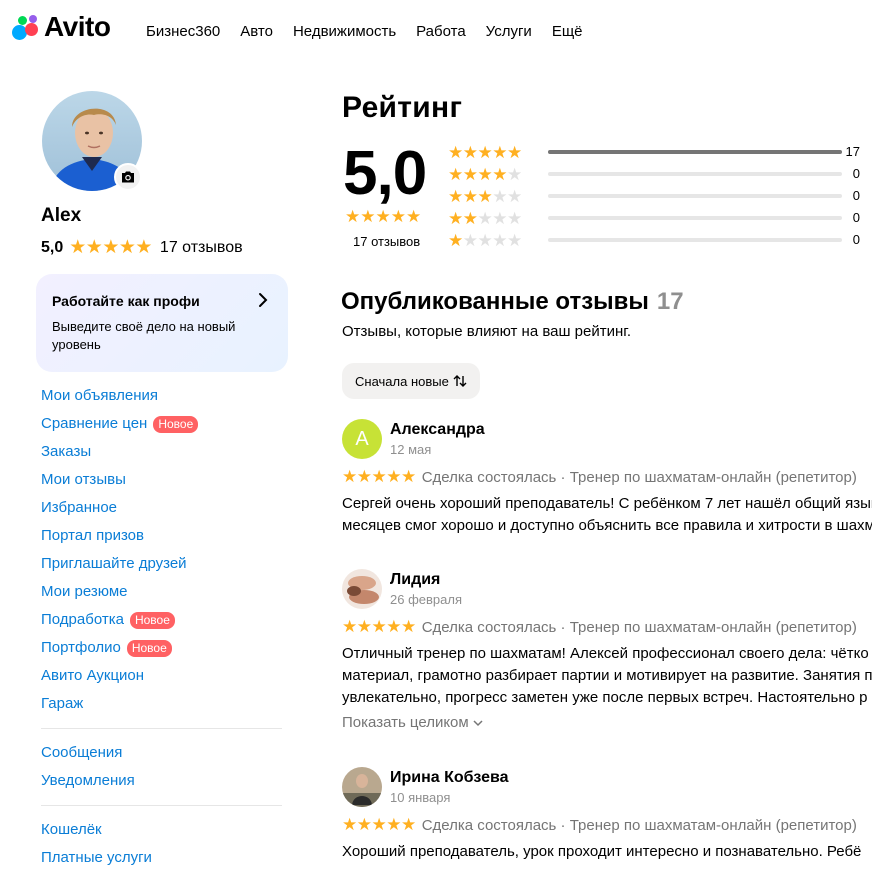  What do you see at coordinates (119, 456) in the screenshot?
I see `sidebar-item-orders: Заказы` at bounding box center [119, 456].